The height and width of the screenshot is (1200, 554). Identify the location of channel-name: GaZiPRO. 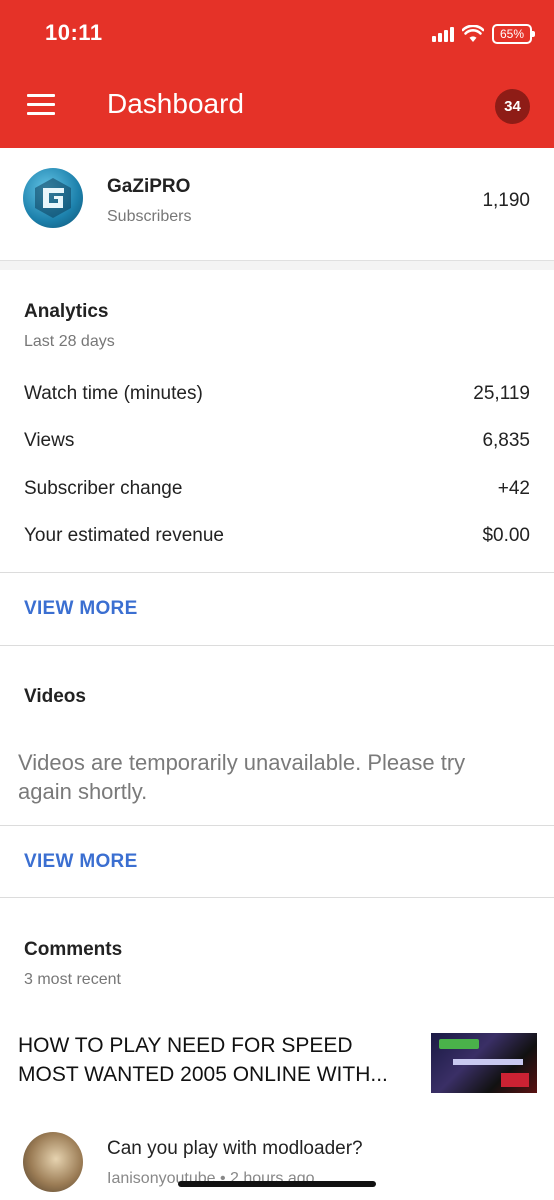
(149, 186).